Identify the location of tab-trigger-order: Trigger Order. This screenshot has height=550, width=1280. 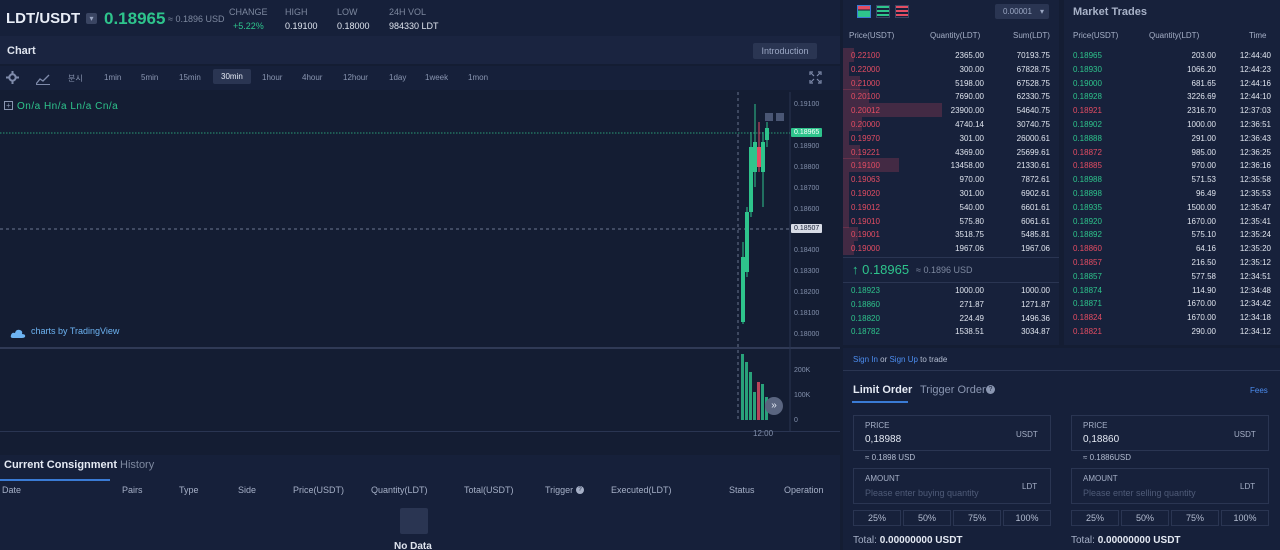
(953, 390).